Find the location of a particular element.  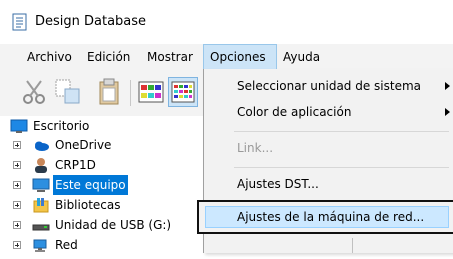

usb-drive-icon is located at coordinates (41, 225).